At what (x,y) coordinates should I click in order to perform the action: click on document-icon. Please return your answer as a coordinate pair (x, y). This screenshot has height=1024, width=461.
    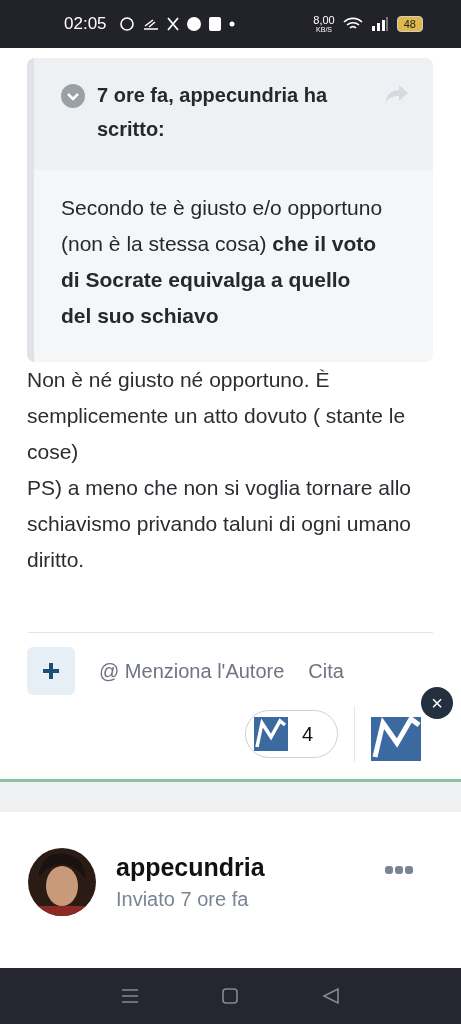
    Looking at the image, I should click on (214, 24).